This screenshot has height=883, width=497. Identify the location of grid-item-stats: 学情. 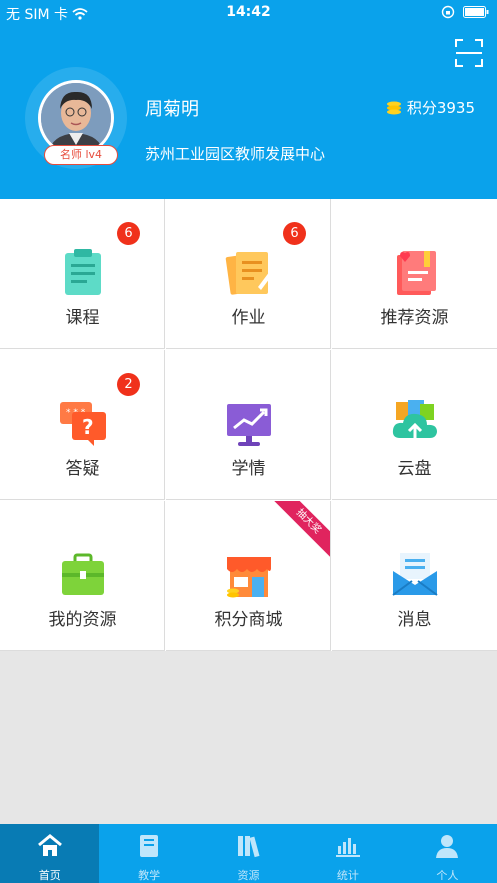
(248, 425).